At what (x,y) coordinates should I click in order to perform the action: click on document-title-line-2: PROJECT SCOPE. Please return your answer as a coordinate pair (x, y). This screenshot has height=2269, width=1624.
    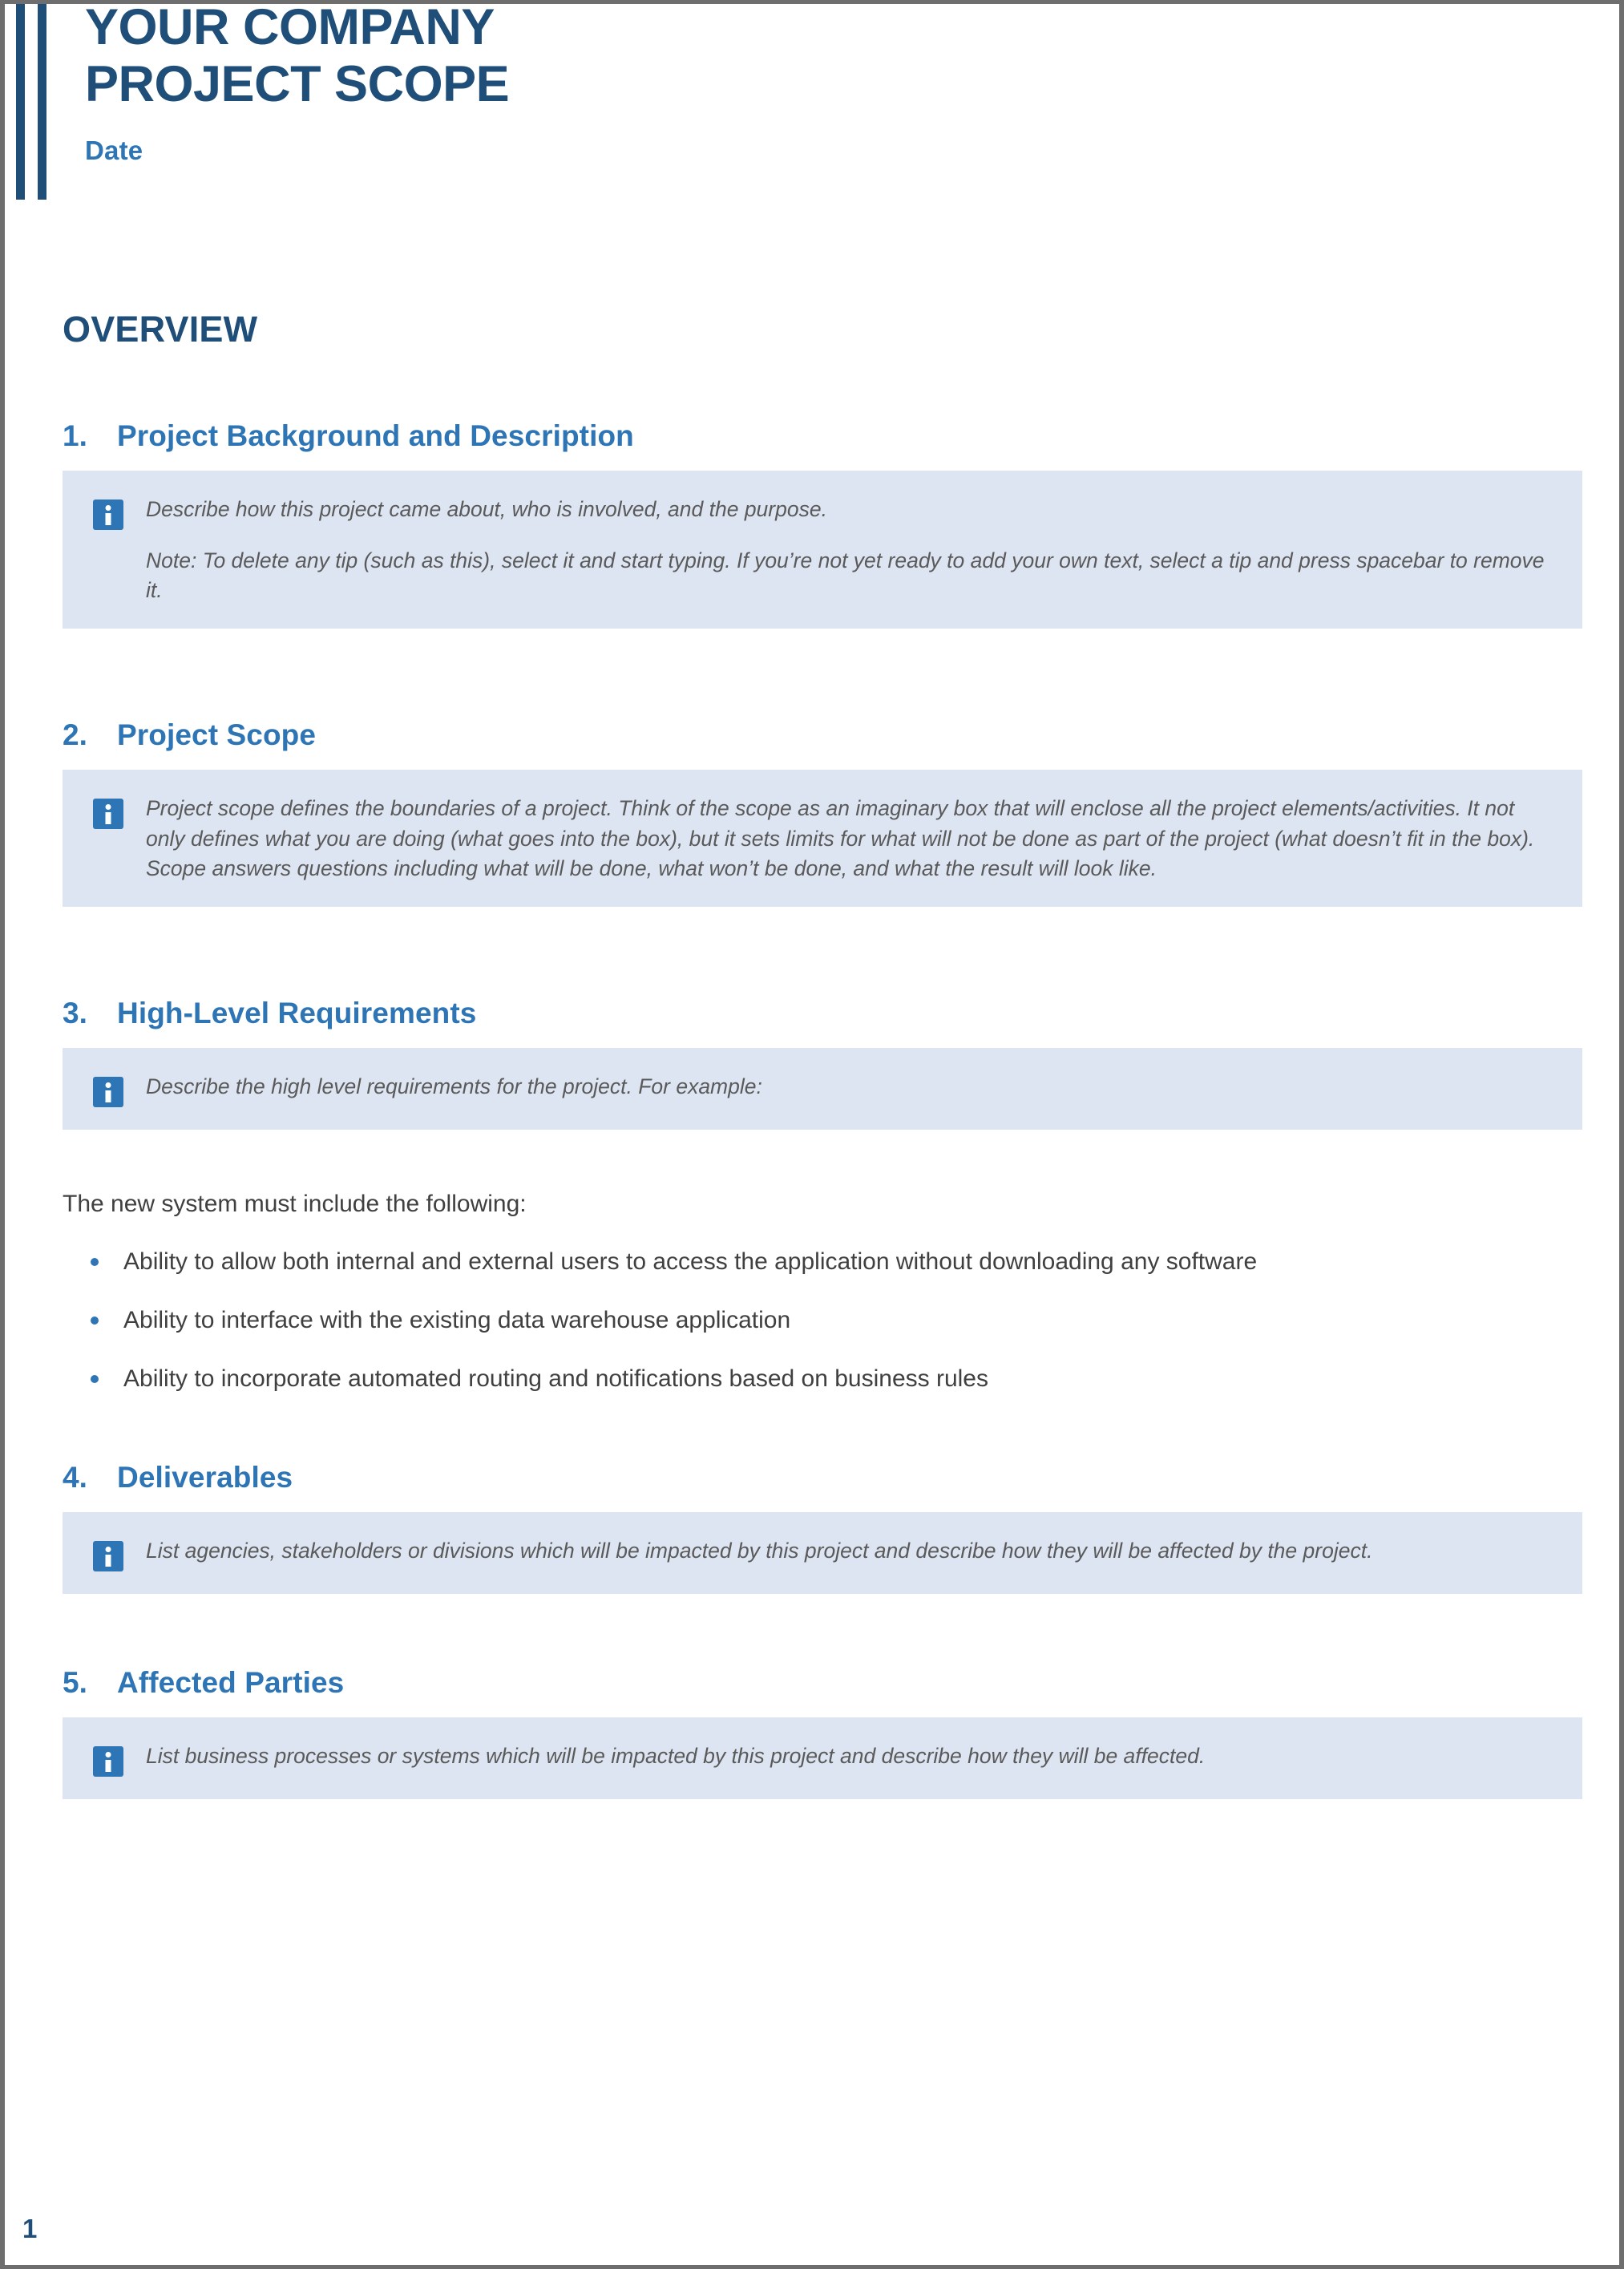
    Looking at the image, I should click on (297, 84).